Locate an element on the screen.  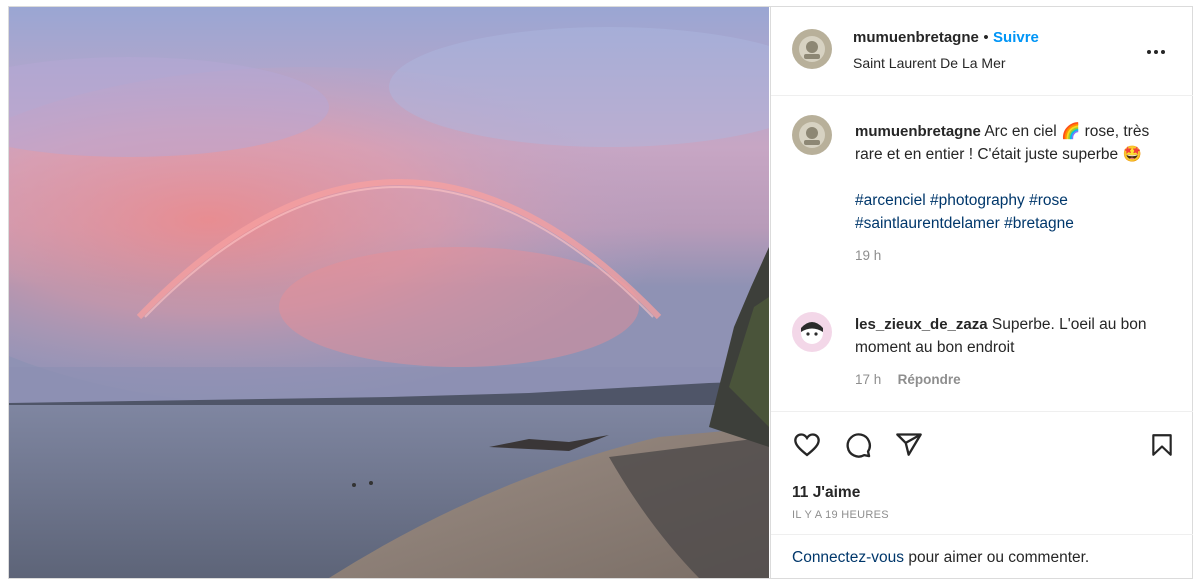
header-line: mumuenbretagne • Suivre is located at coordinates (946, 38).